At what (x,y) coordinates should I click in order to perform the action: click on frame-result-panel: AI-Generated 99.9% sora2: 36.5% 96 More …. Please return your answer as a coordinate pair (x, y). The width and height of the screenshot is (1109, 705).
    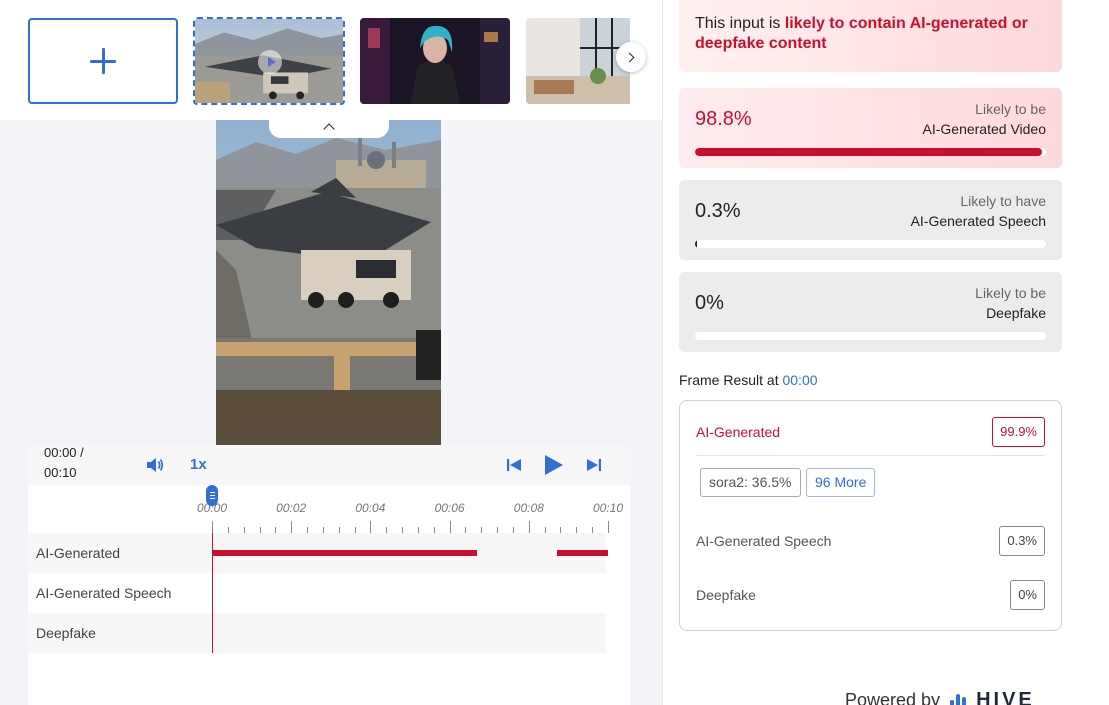
    Looking at the image, I should click on (870, 515).